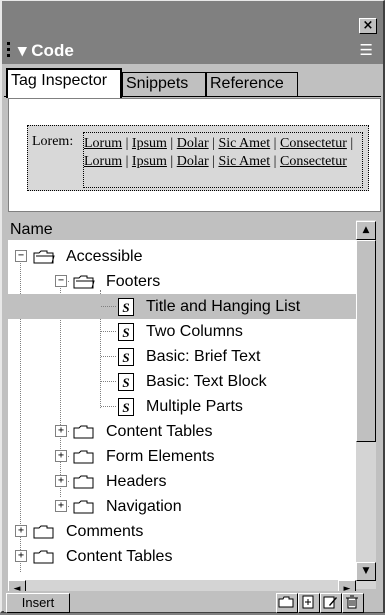 The height and width of the screenshot is (615, 385). What do you see at coordinates (136, 481) in the screenshot?
I see `tree-item-label: Headers` at bounding box center [136, 481].